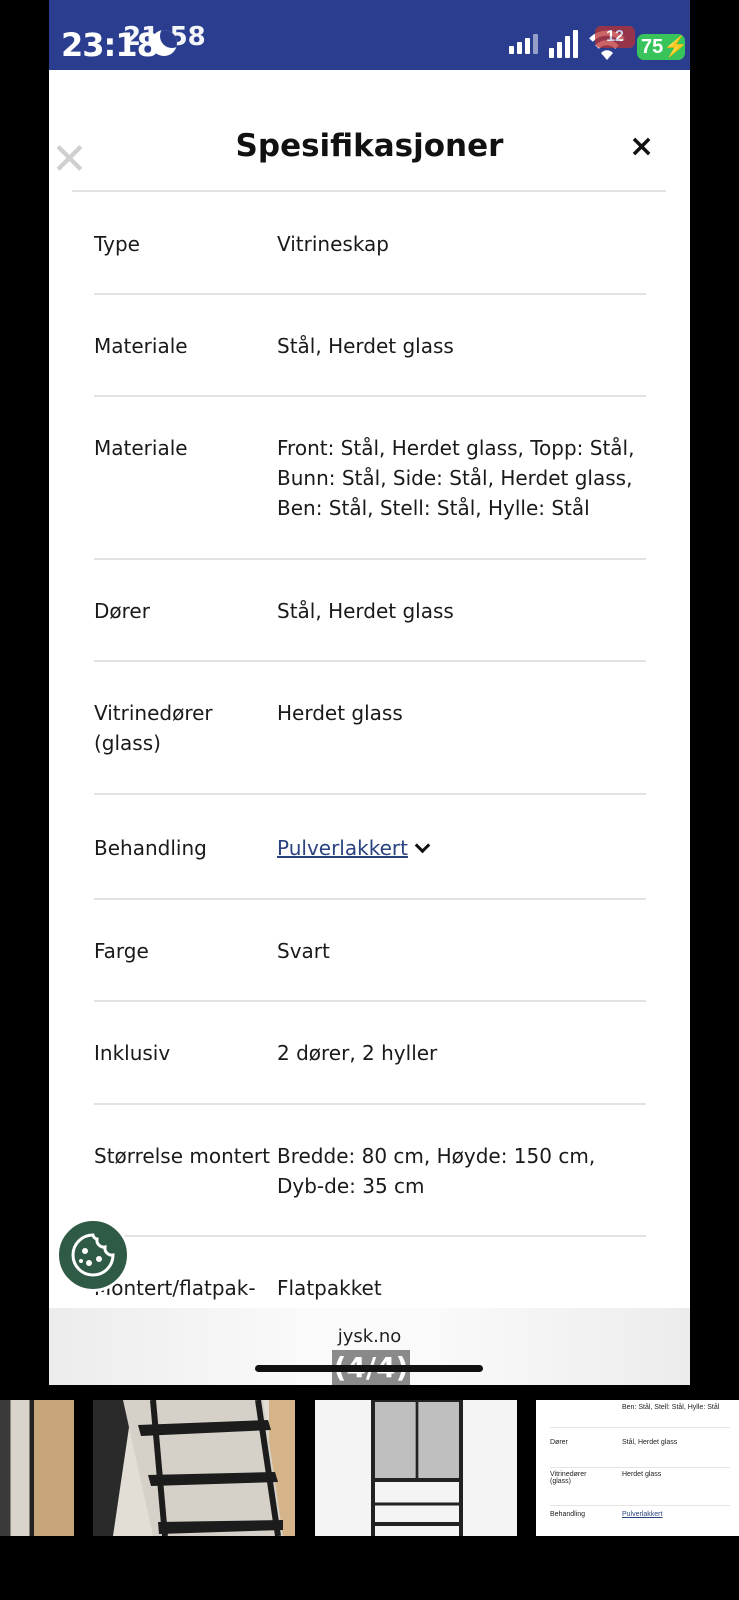 The image size is (739, 1600). Describe the element at coordinates (303, 951) in the screenshot. I see `spec-value: Svart` at that location.